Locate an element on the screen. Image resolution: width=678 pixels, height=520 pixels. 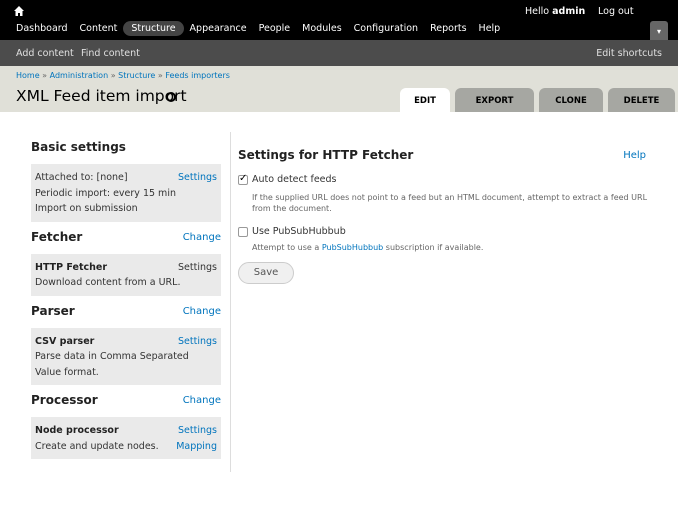
tab-delete: Delete is located at coordinates (641, 100).